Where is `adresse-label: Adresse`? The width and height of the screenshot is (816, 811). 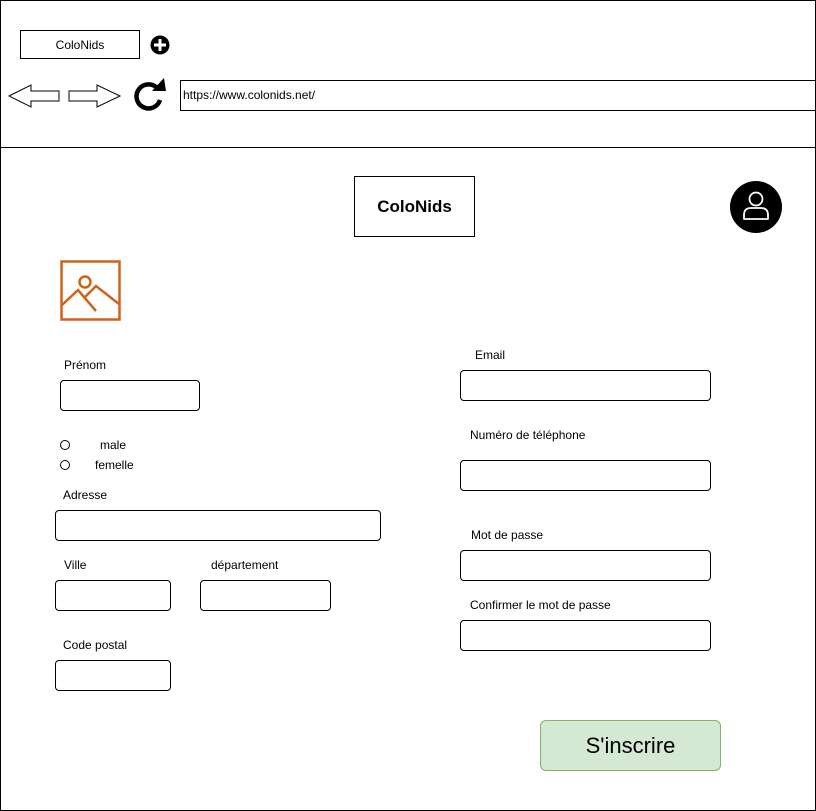
adresse-label: Adresse is located at coordinates (85, 495).